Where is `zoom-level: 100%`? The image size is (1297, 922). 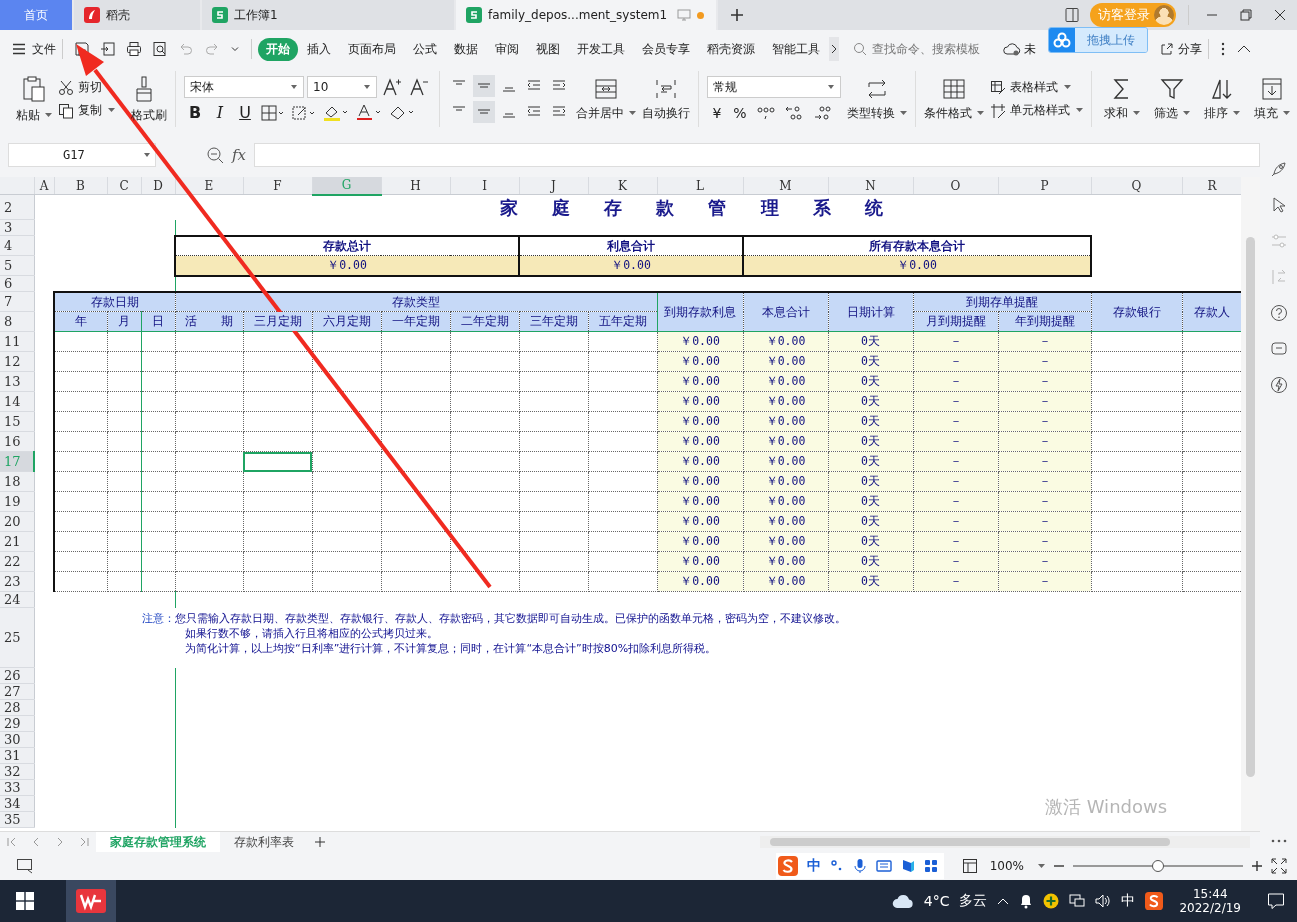
zoom-level: 100% is located at coordinates (1006, 866).